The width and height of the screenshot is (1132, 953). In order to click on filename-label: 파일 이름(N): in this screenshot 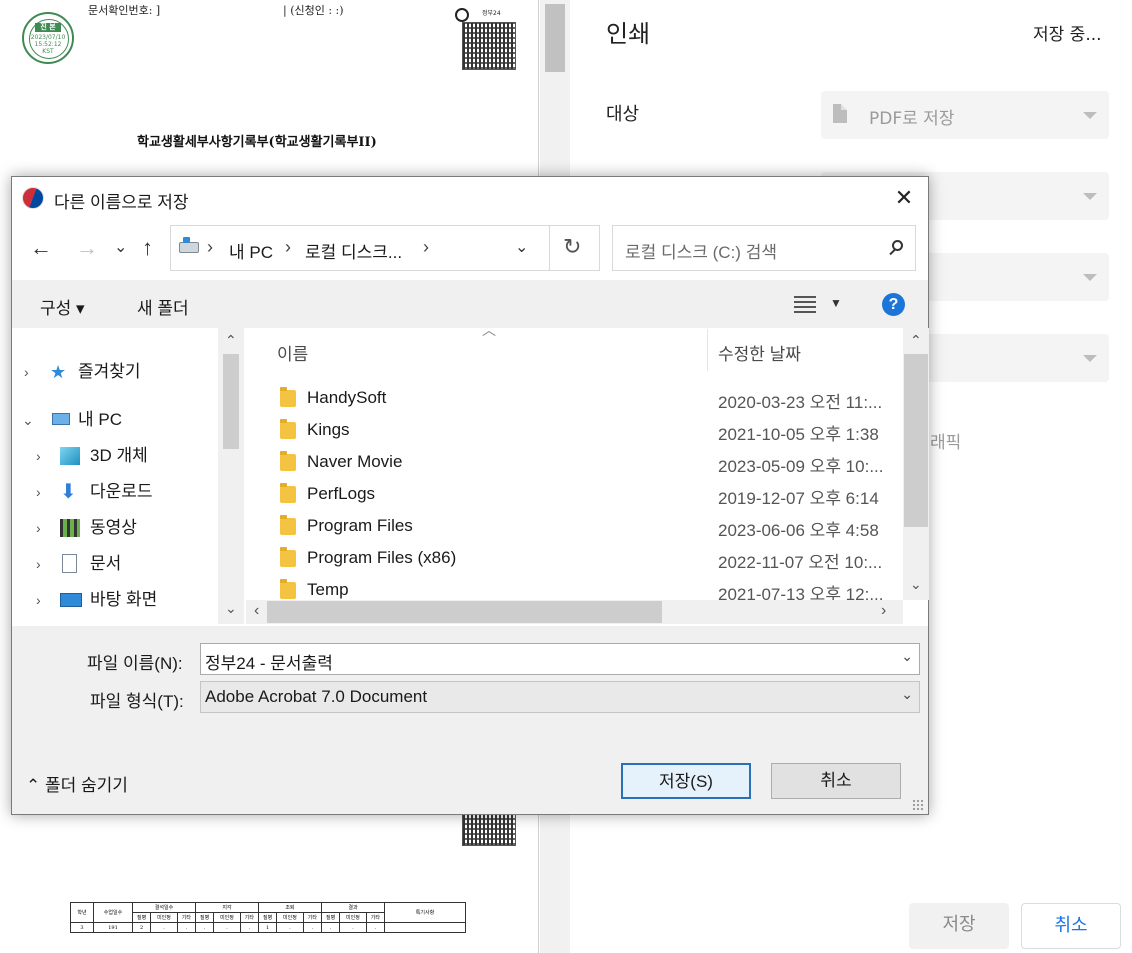, I will do `click(135, 663)`.